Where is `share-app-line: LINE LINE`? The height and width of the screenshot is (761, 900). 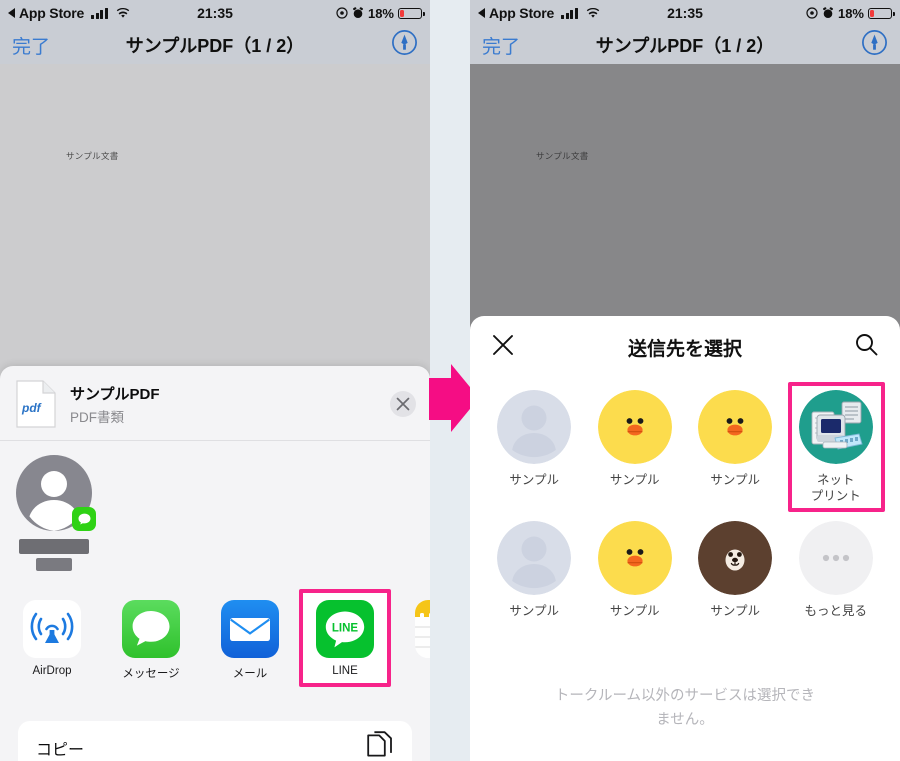
share-app-line: LINE LINE is located at coordinates (345, 638).